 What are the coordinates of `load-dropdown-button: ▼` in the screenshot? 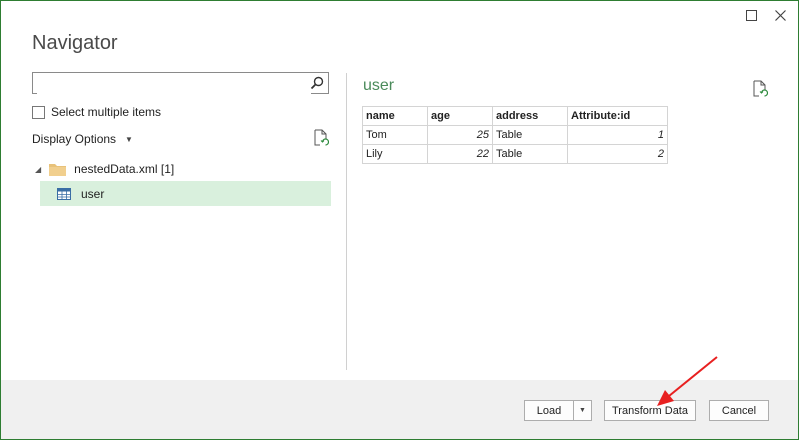 It's located at (582, 410).